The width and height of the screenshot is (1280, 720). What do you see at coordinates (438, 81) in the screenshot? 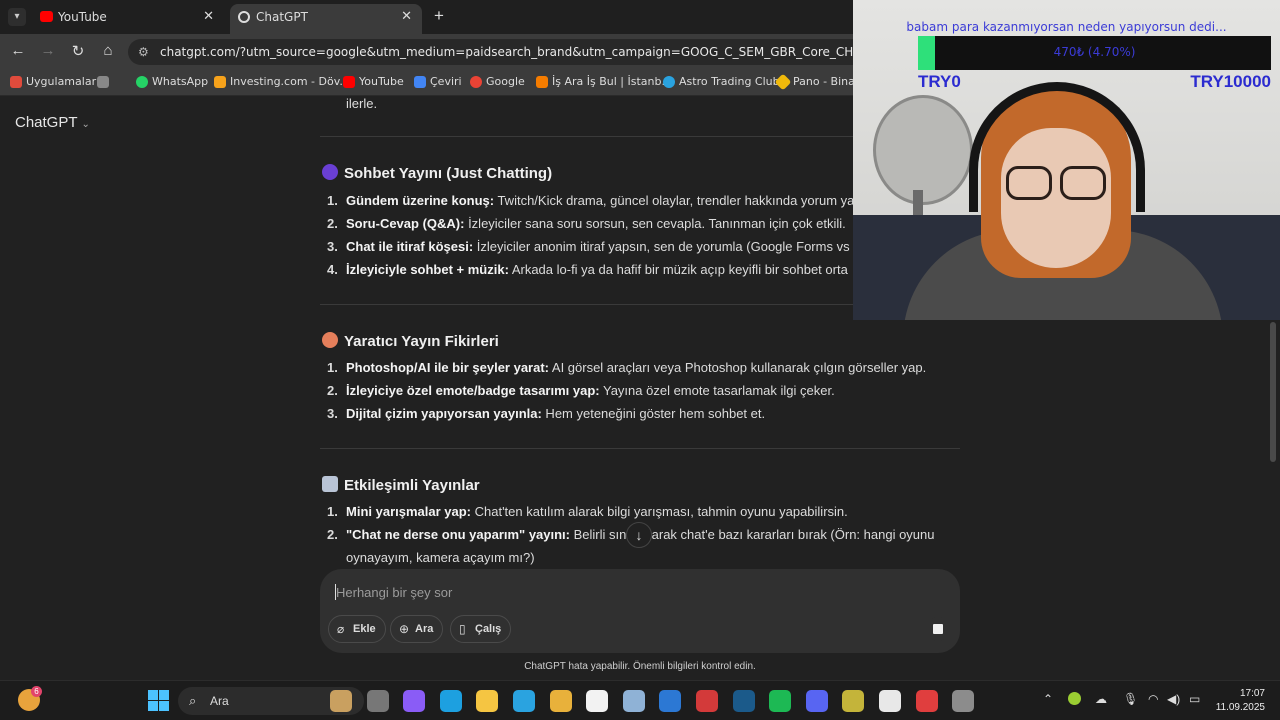
I see `bookmark-translate: Çeviri` at bounding box center [438, 81].